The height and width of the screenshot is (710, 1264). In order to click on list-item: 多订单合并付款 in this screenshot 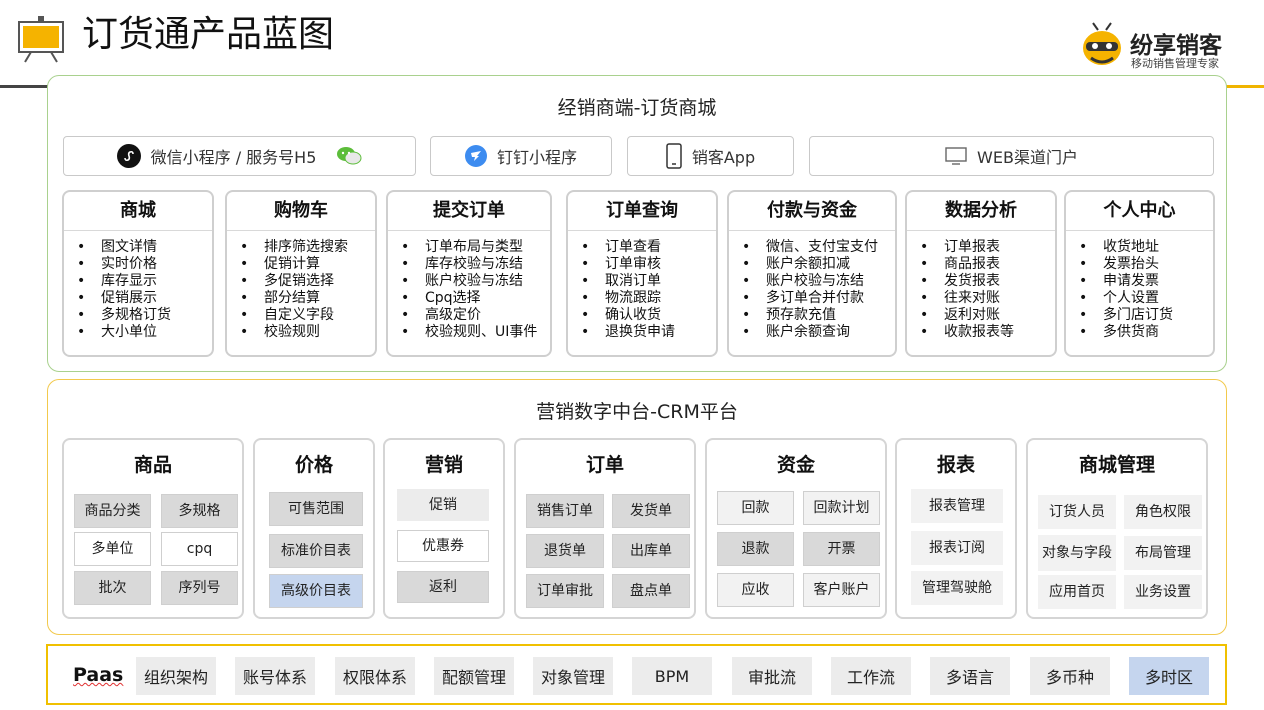, I will do `click(818, 298)`.